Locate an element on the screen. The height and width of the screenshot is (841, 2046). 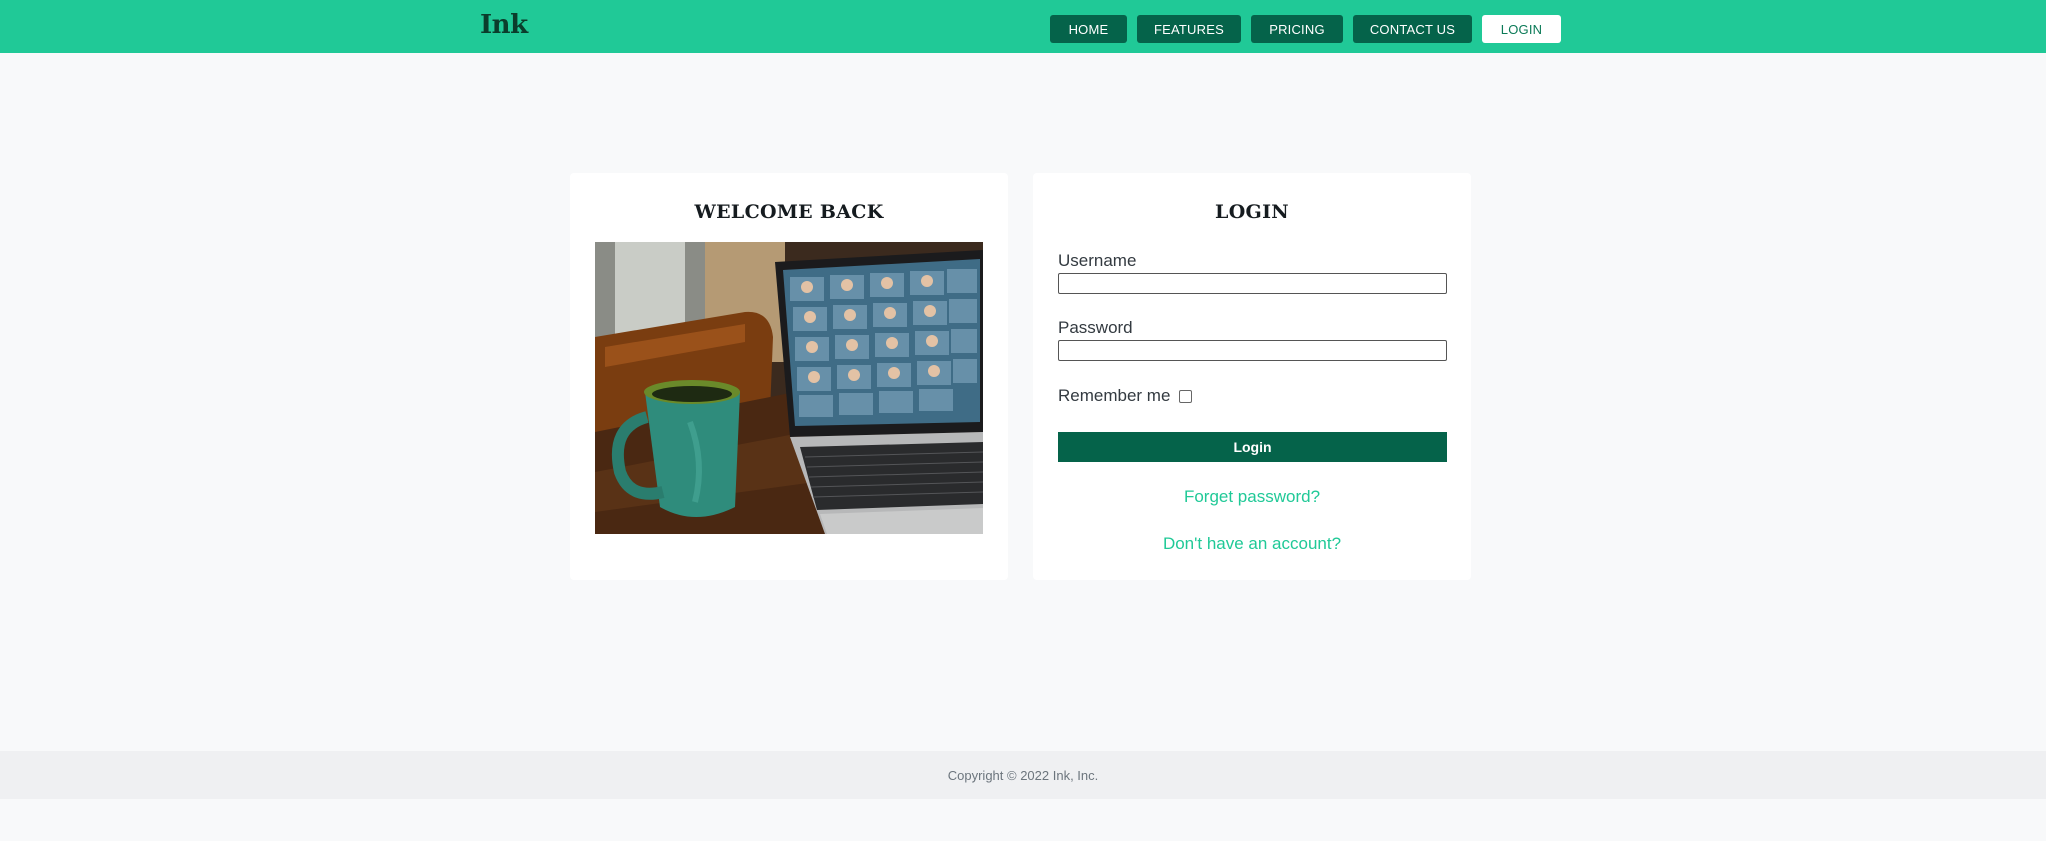
remember-me-row: Remember me is located at coordinates (1125, 396).